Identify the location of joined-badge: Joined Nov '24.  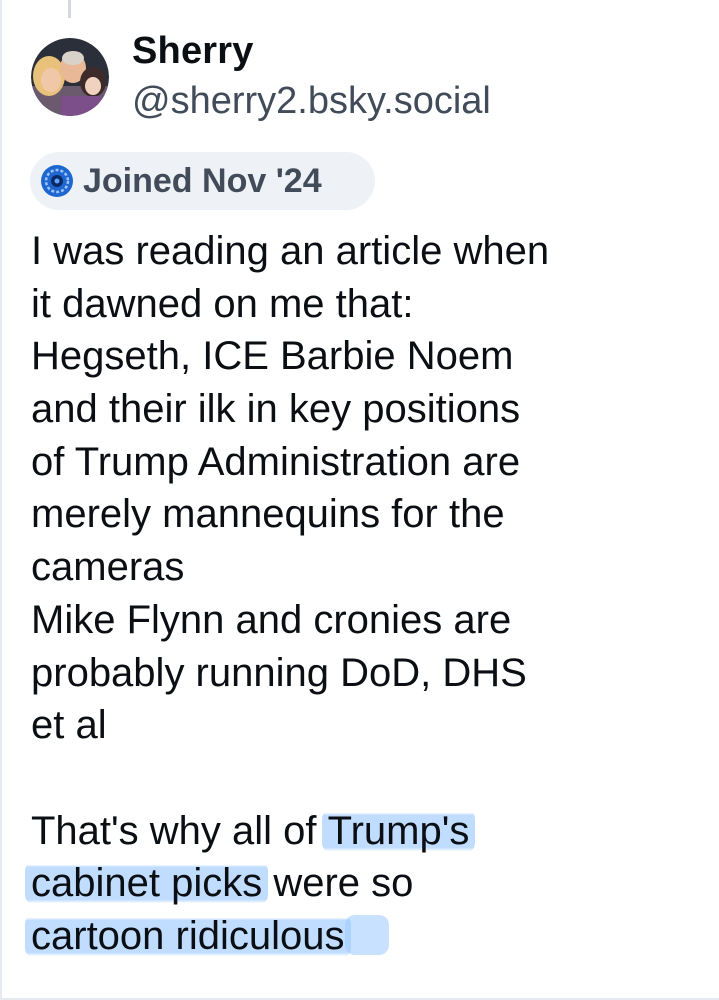
(202, 181).